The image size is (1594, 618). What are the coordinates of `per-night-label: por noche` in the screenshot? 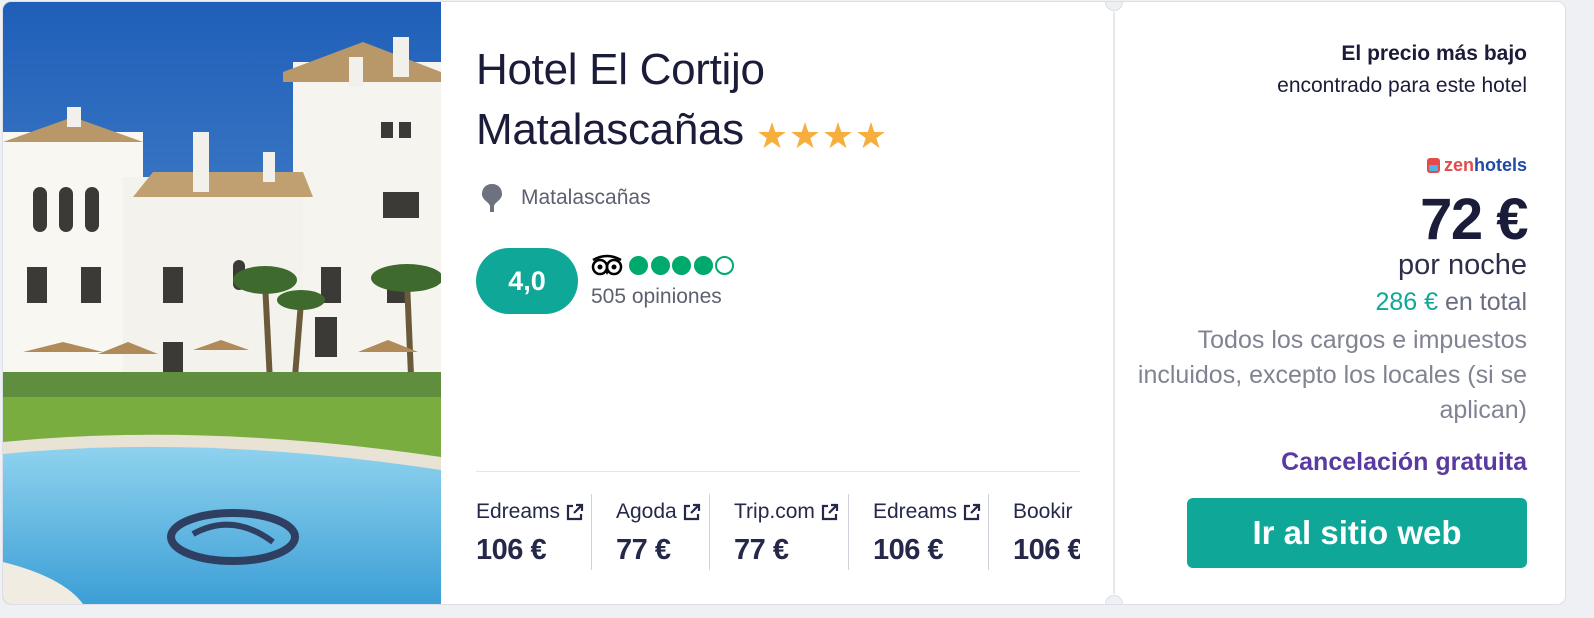 It's located at (1462, 265).